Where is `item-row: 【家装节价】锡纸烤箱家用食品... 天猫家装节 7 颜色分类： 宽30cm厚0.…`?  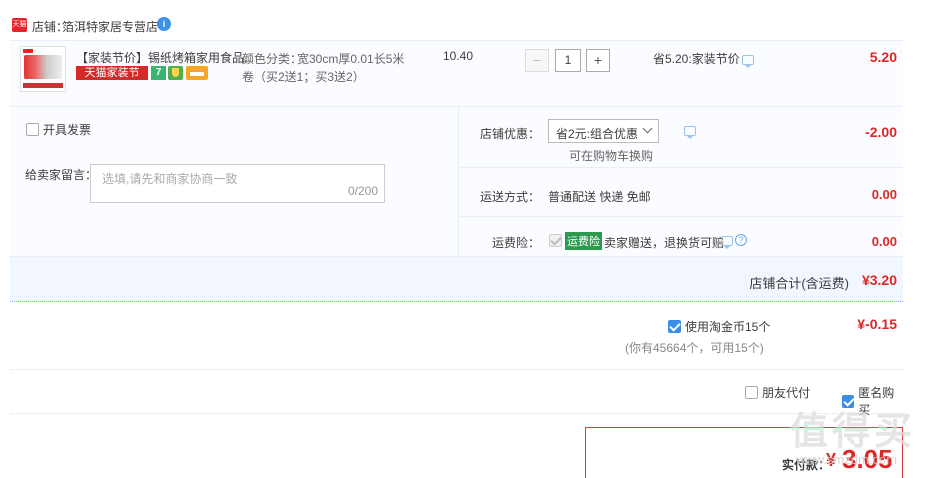 item-row: 【家装节价】锡纸烤箱家用食品... 天猫家装节 7 颜色分类： 宽30cm厚0.… is located at coordinates (456, 73).